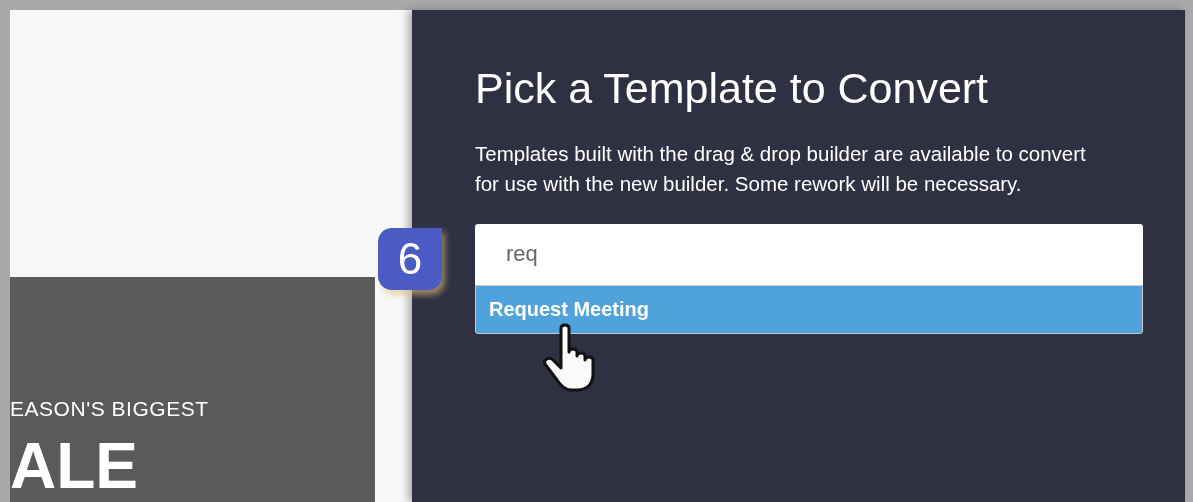 The image size is (1193, 502). Describe the element at coordinates (809, 254) in the screenshot. I see `search-field: req` at that location.